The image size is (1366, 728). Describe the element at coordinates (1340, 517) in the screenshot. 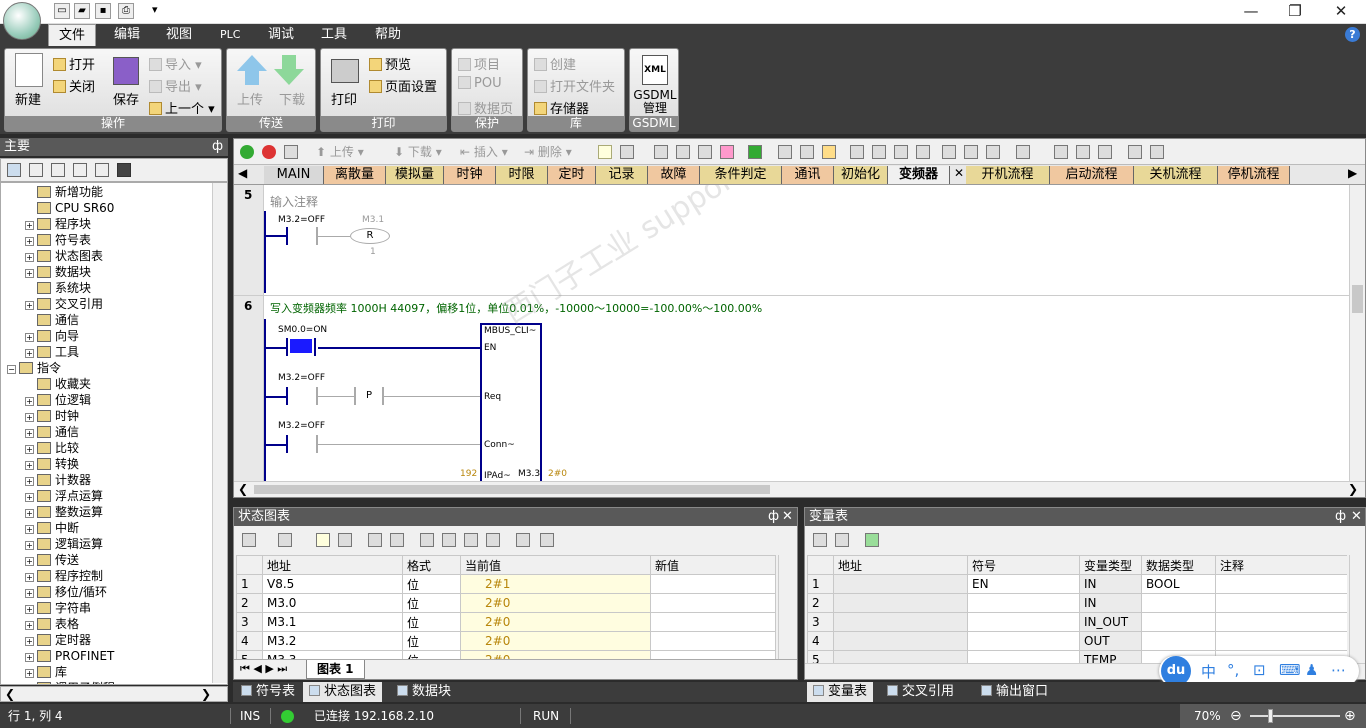

I see `pin-icon: ф` at that location.